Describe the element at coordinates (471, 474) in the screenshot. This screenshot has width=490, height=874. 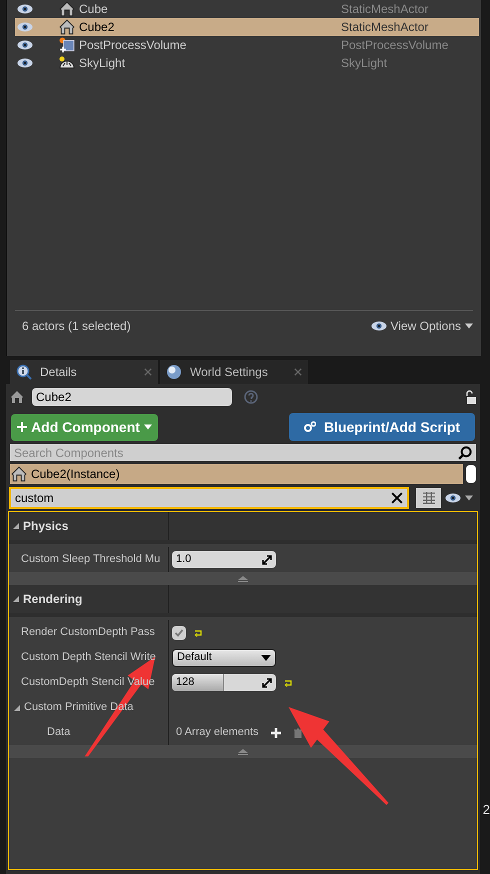
I see `scrollbar-thumb` at that location.